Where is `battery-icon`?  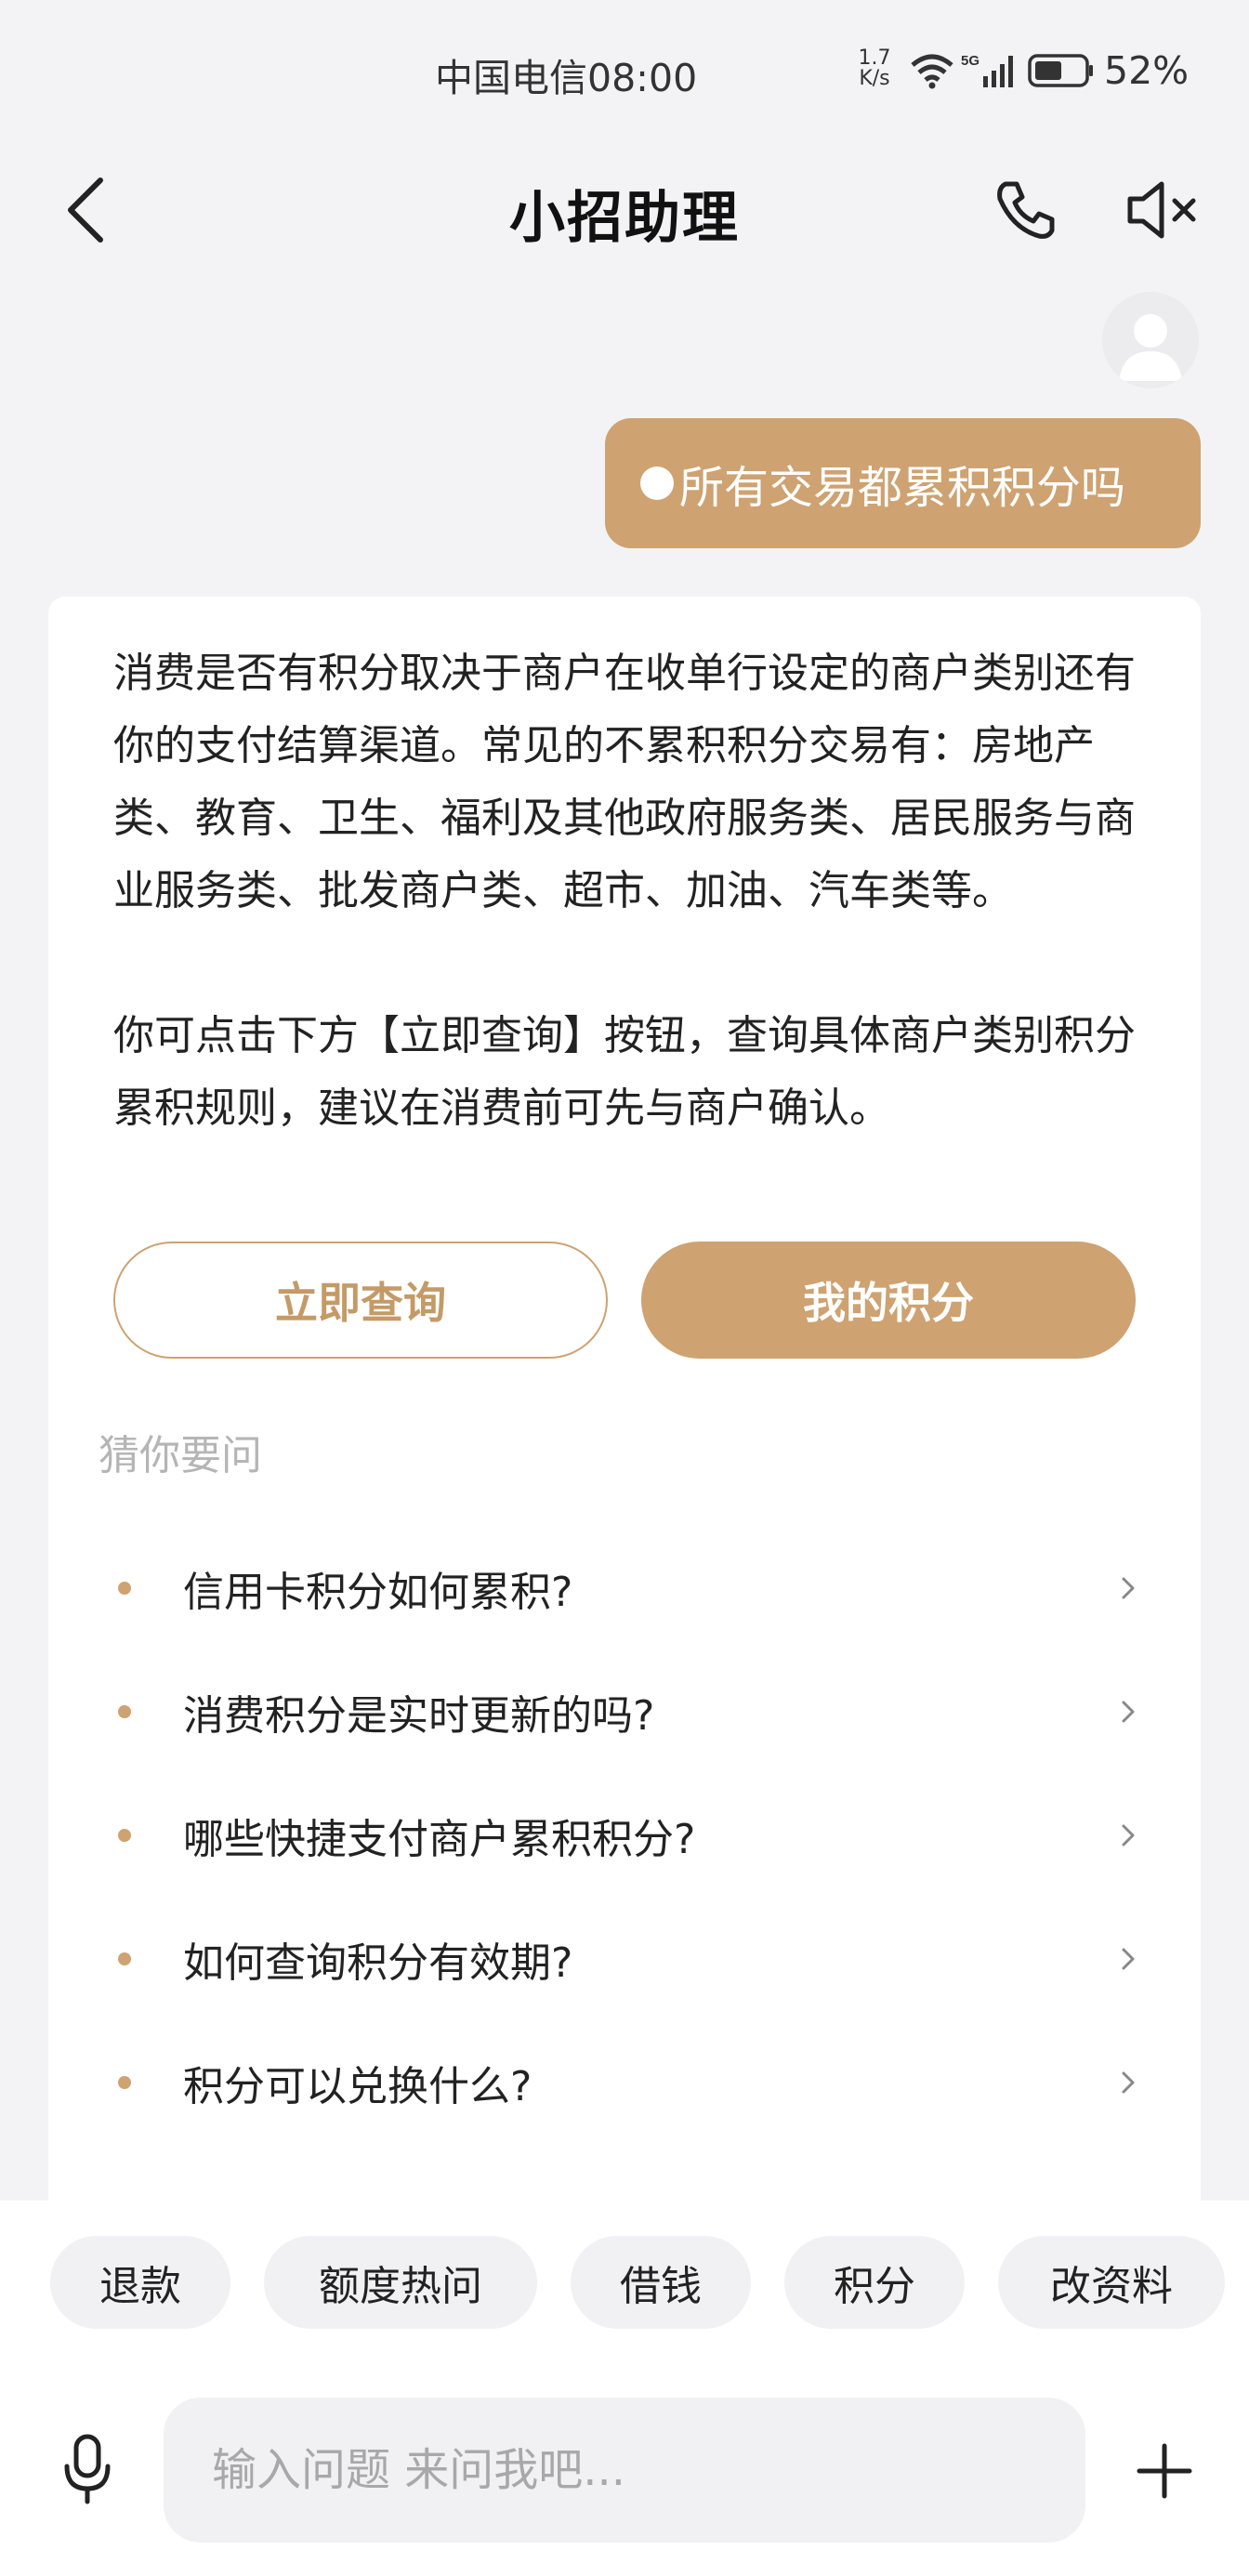
battery-icon is located at coordinates (1060, 70).